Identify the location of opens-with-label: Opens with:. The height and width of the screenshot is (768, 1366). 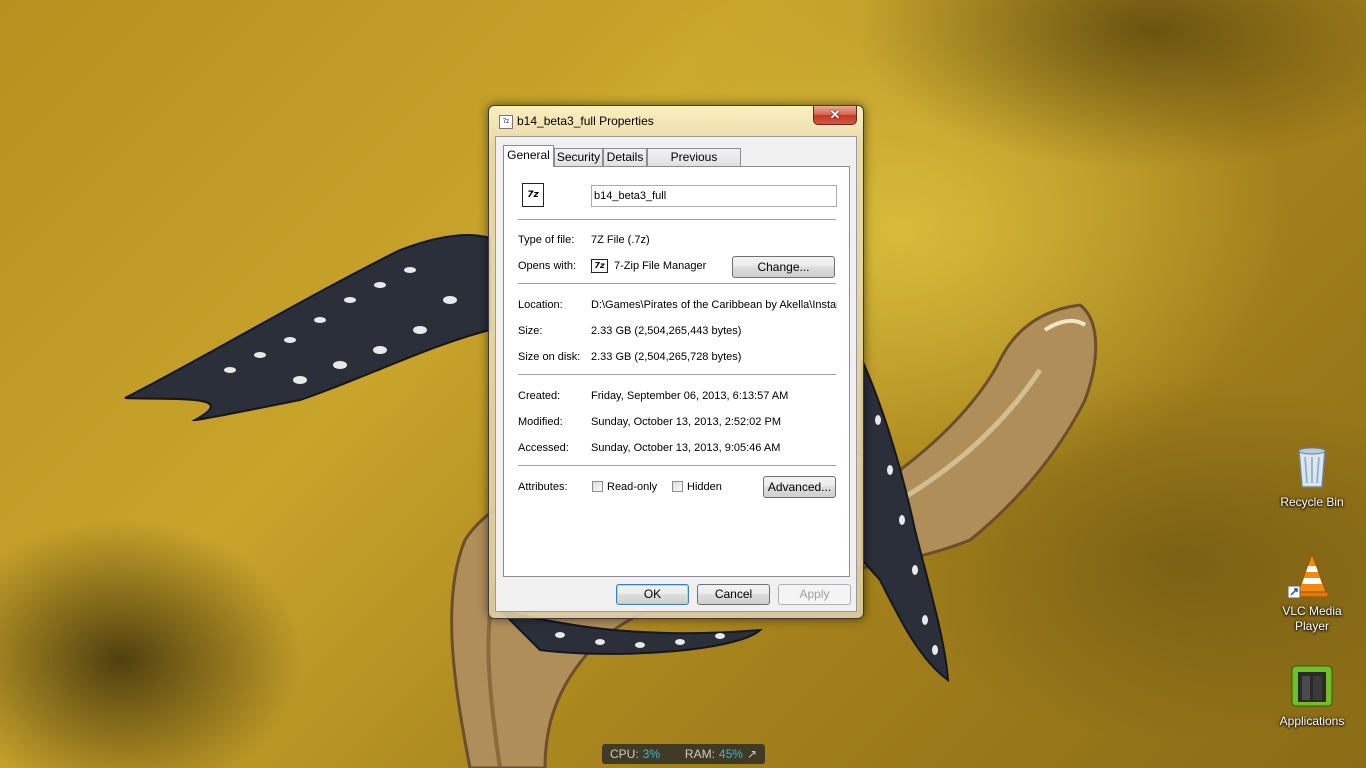
(547, 266).